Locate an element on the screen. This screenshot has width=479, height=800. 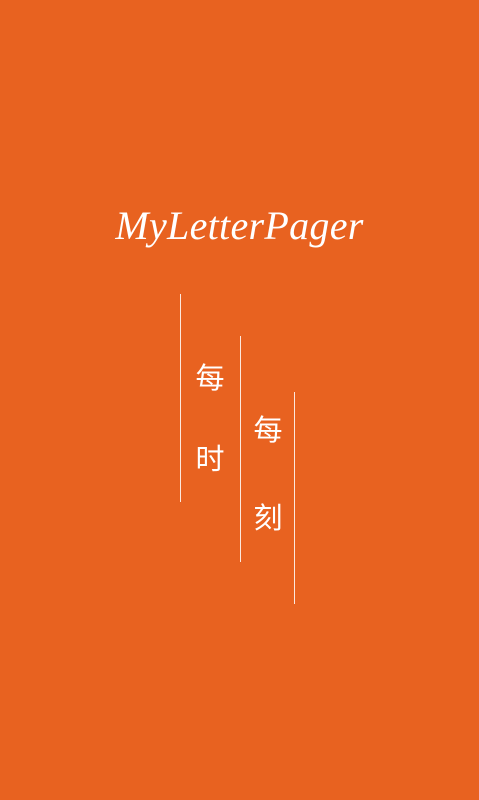
decorative-divider-middle is located at coordinates (240, 449).